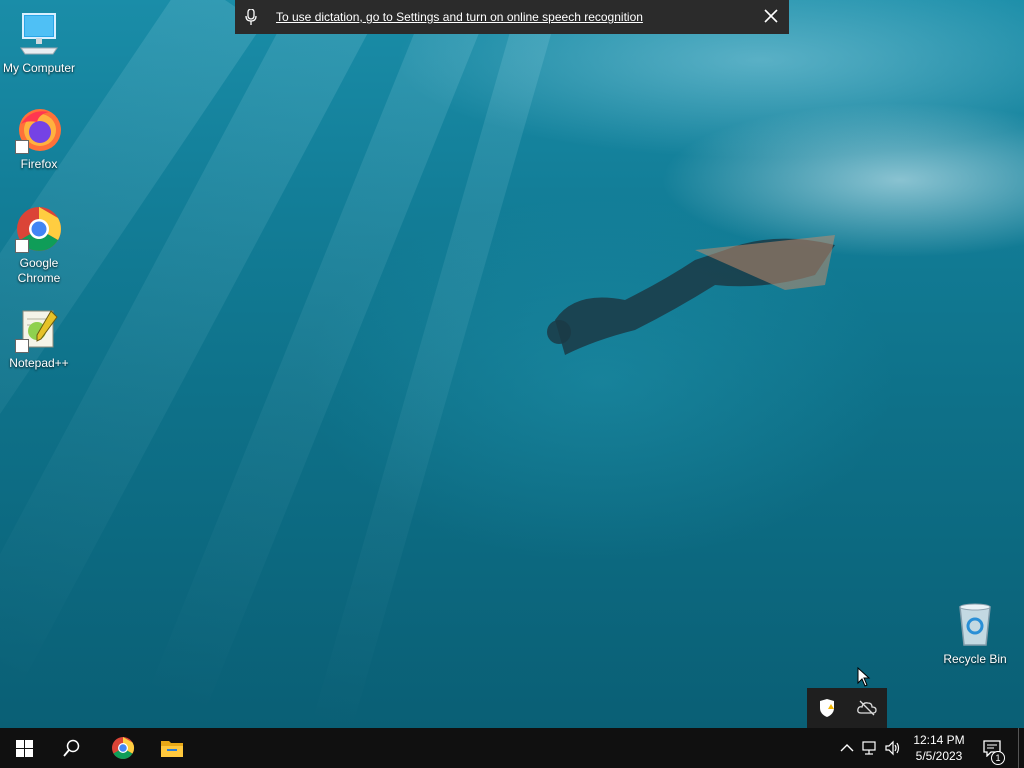 The image size is (1024, 768). What do you see at coordinates (864, 677) in the screenshot?
I see `mouse-cursor-icon` at bounding box center [864, 677].